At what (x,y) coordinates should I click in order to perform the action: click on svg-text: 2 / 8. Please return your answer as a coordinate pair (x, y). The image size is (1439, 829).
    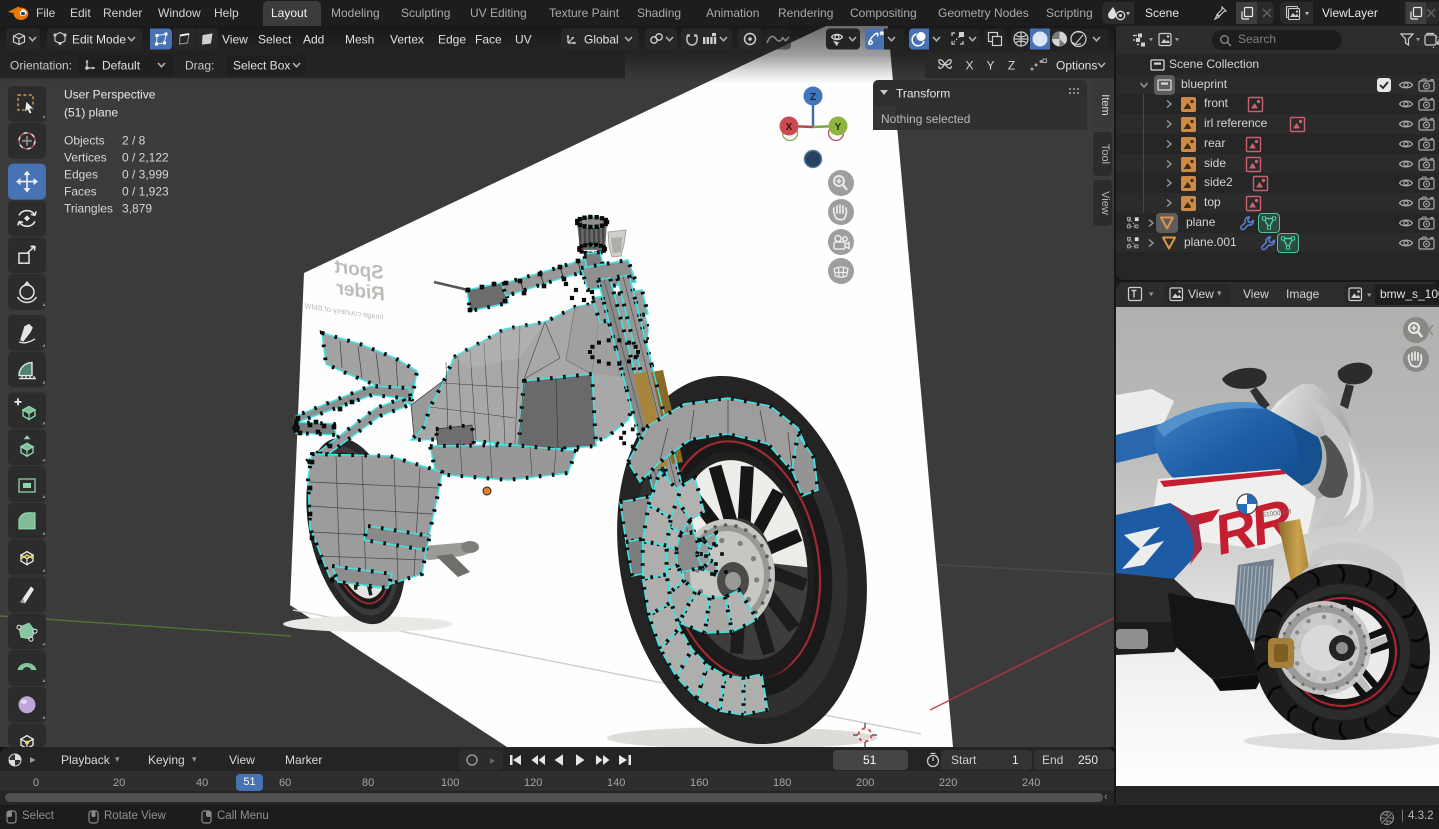
    Looking at the image, I should click on (134, 141).